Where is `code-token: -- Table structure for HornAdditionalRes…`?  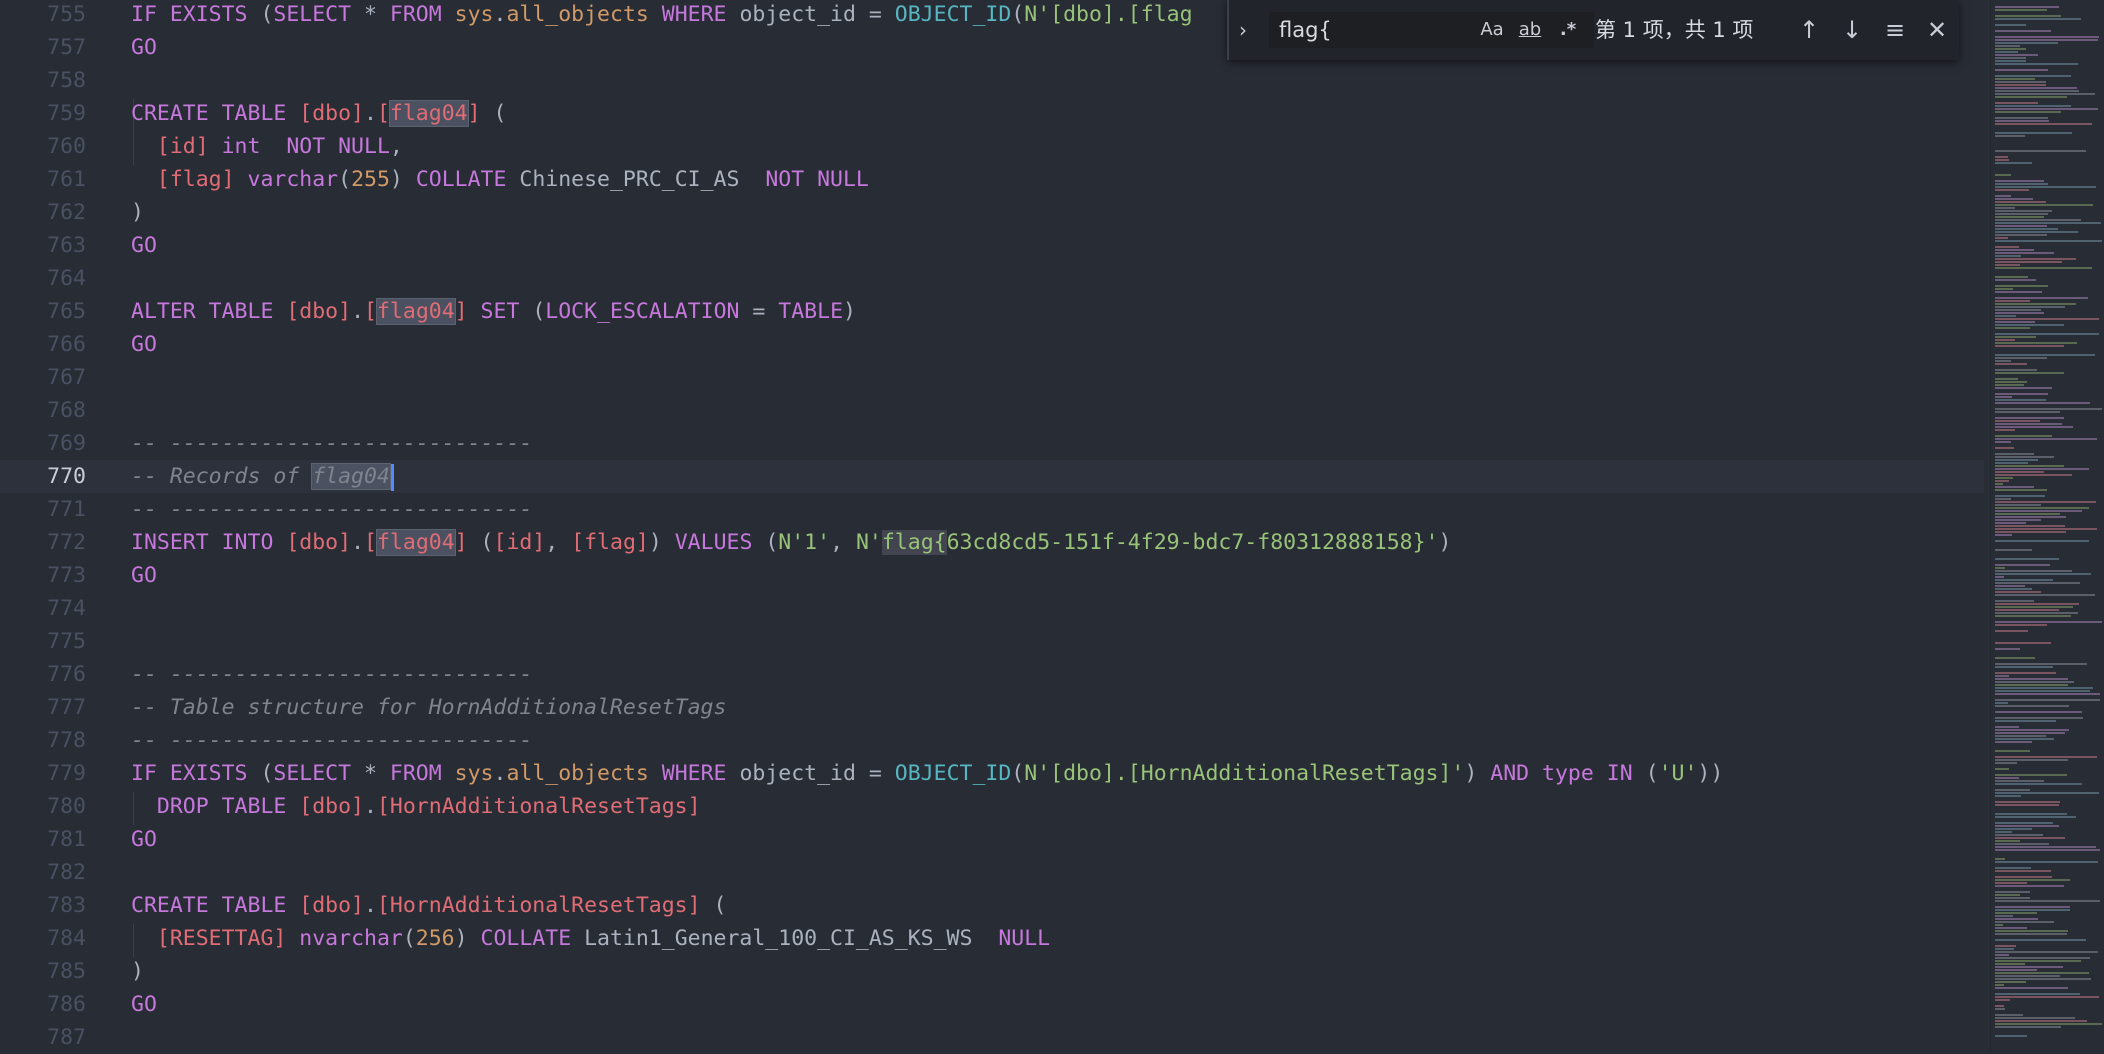 code-token: -- Table structure for HornAdditionalRes… is located at coordinates (429, 707).